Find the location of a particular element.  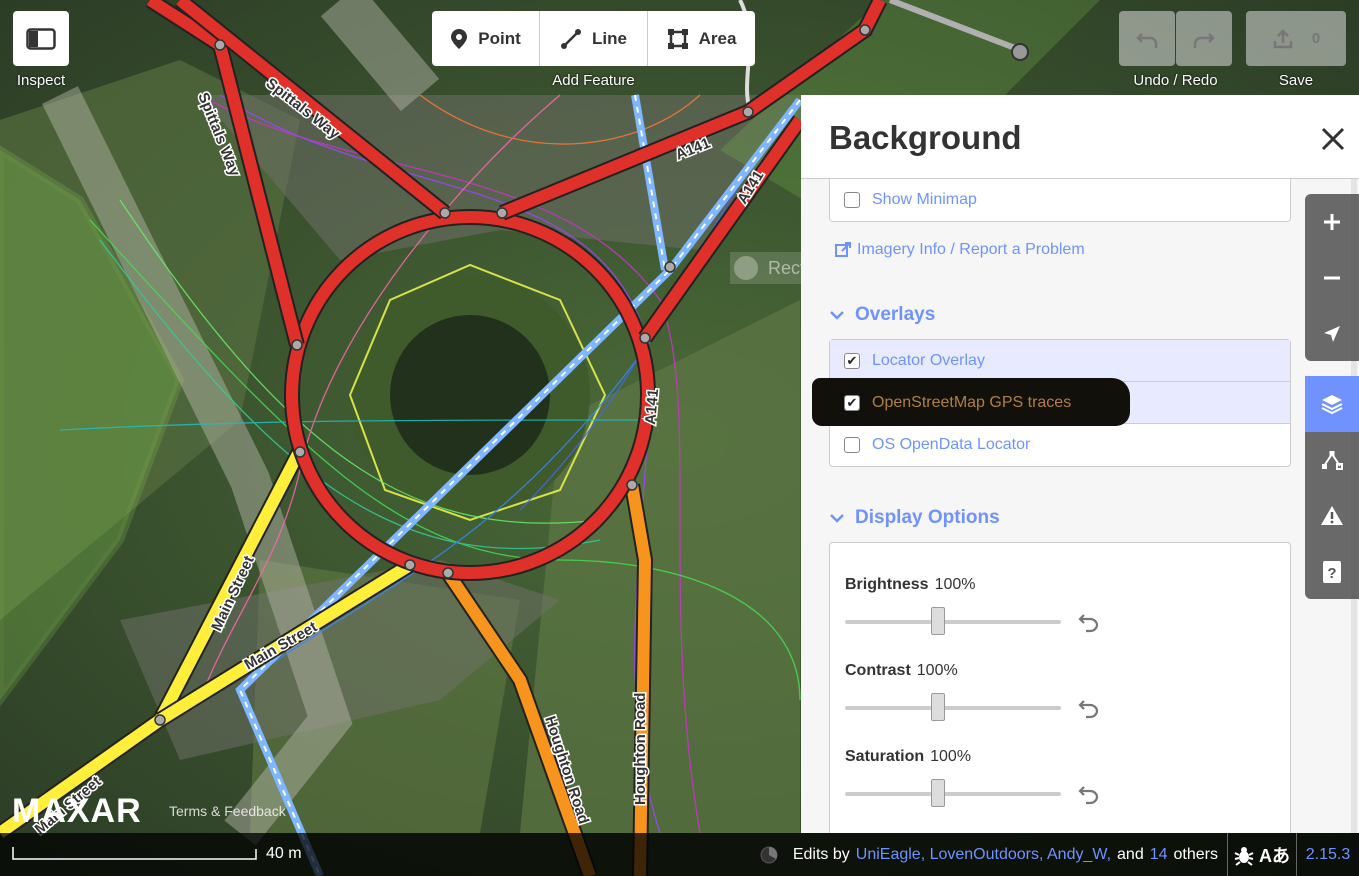

point-icon is located at coordinates (459, 38).